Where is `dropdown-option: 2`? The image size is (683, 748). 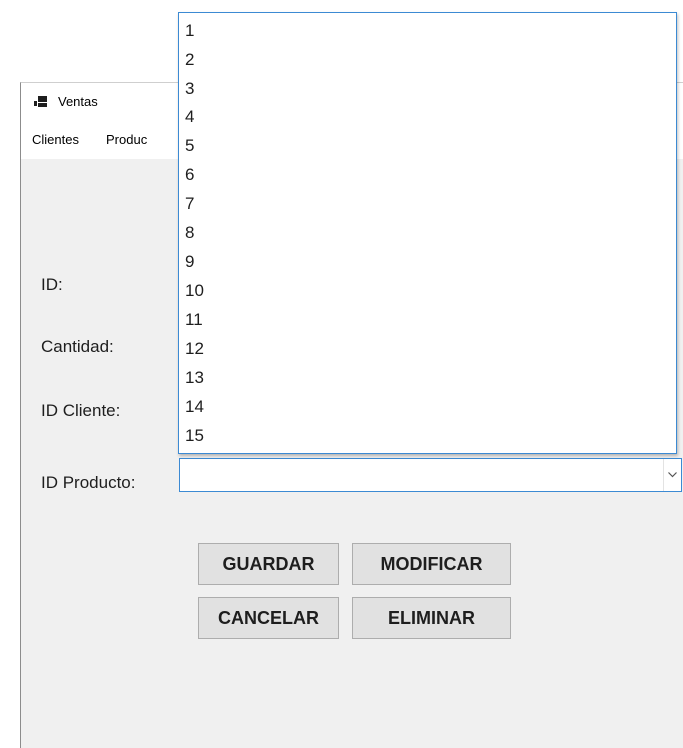 dropdown-option: 2 is located at coordinates (189, 60).